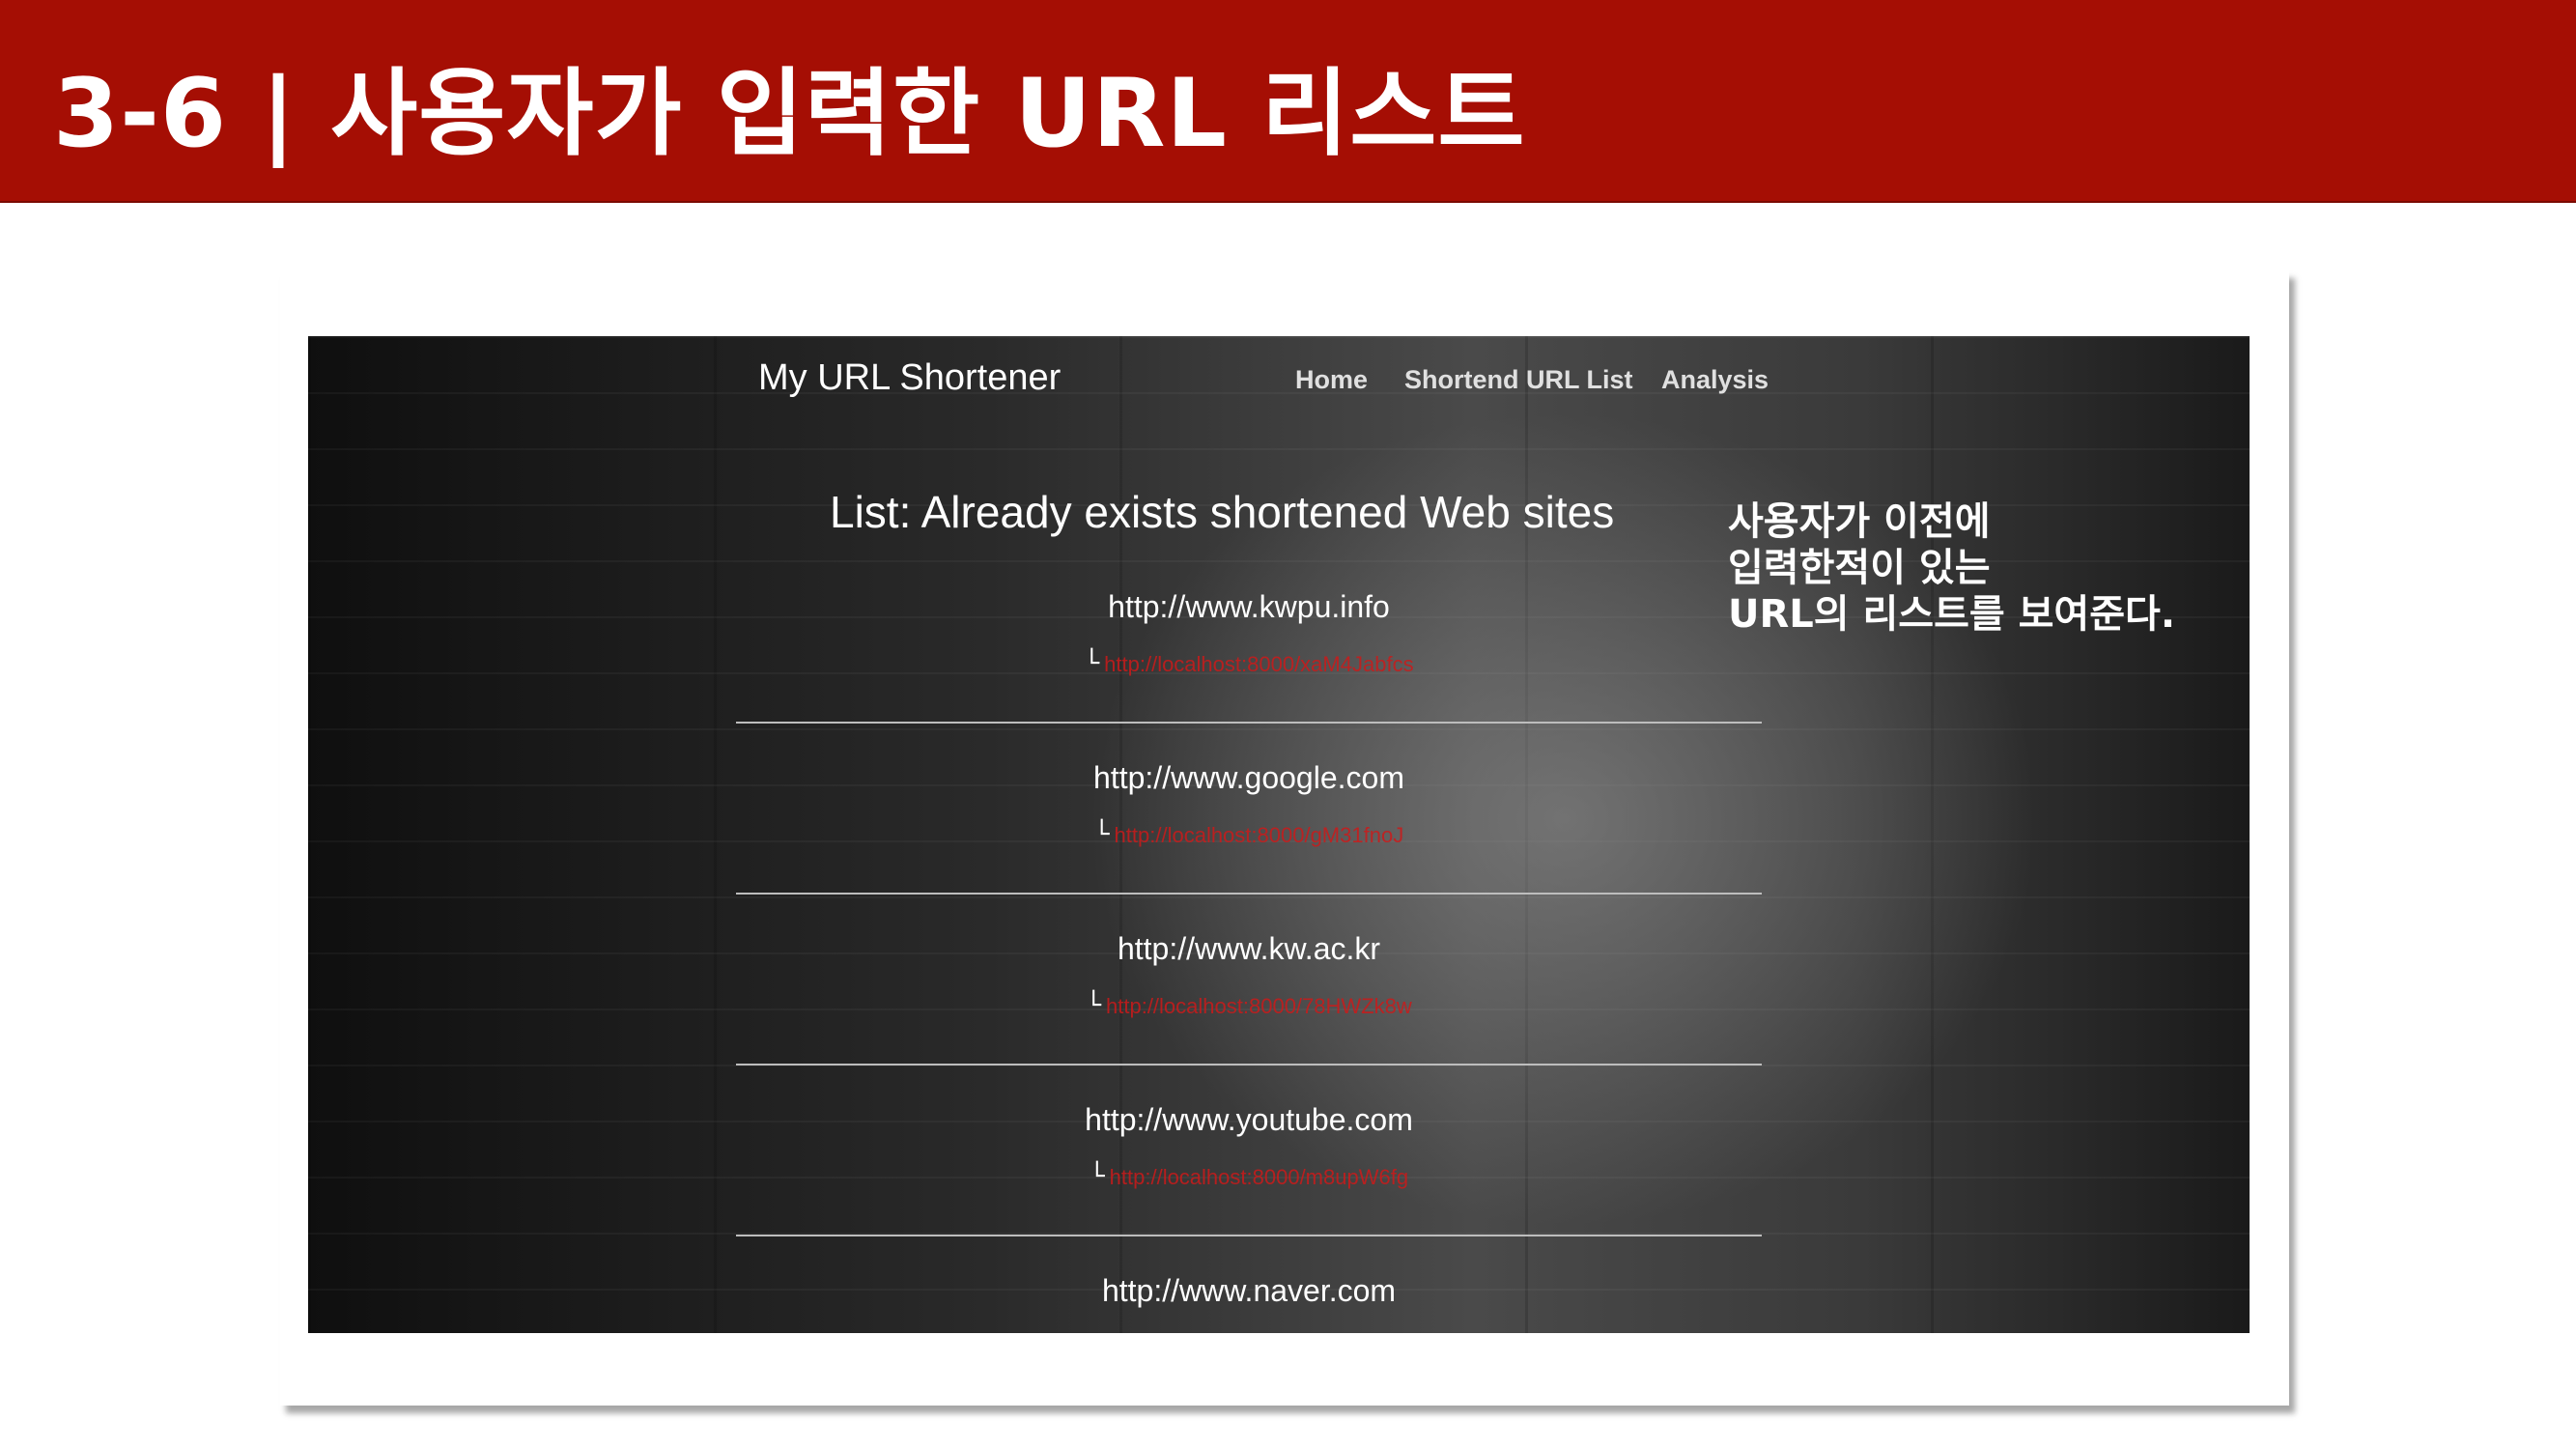 The width and height of the screenshot is (2576, 1449). What do you see at coordinates (1249, 778) in the screenshot?
I see `original-url-link: http://www.google.com` at bounding box center [1249, 778].